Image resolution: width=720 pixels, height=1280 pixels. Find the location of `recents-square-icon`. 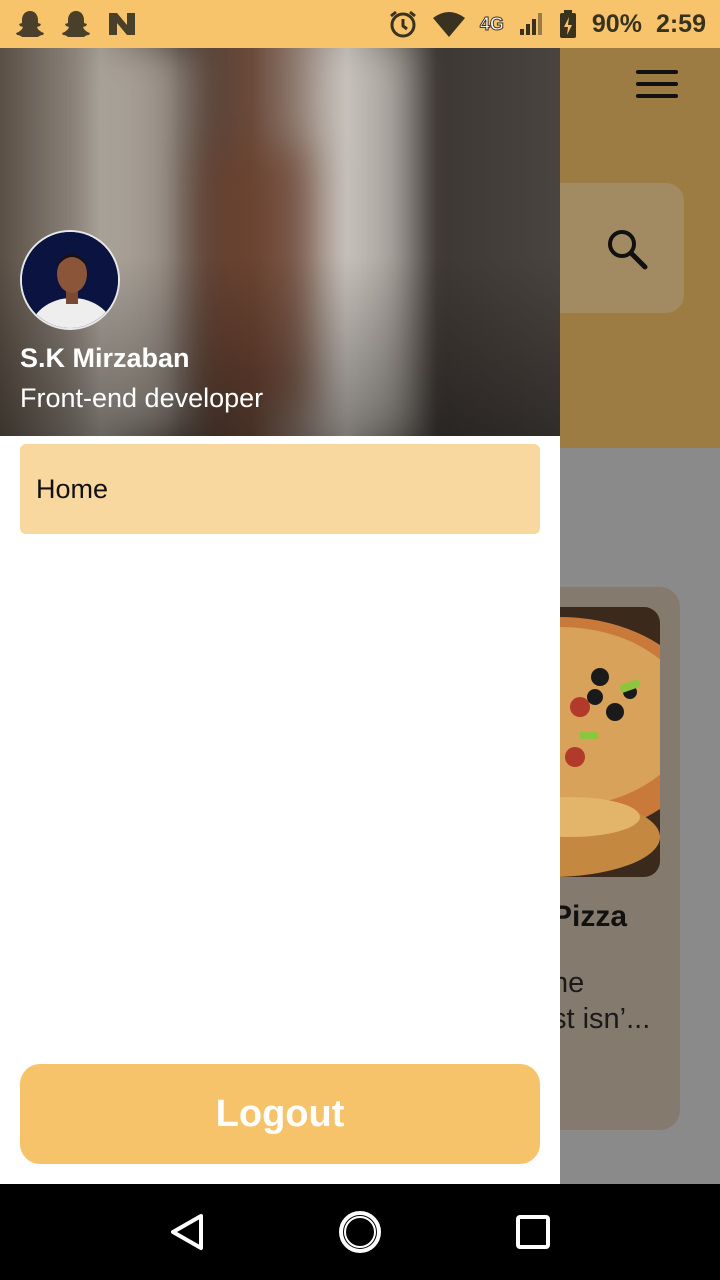

recents-square-icon is located at coordinates (533, 1232).